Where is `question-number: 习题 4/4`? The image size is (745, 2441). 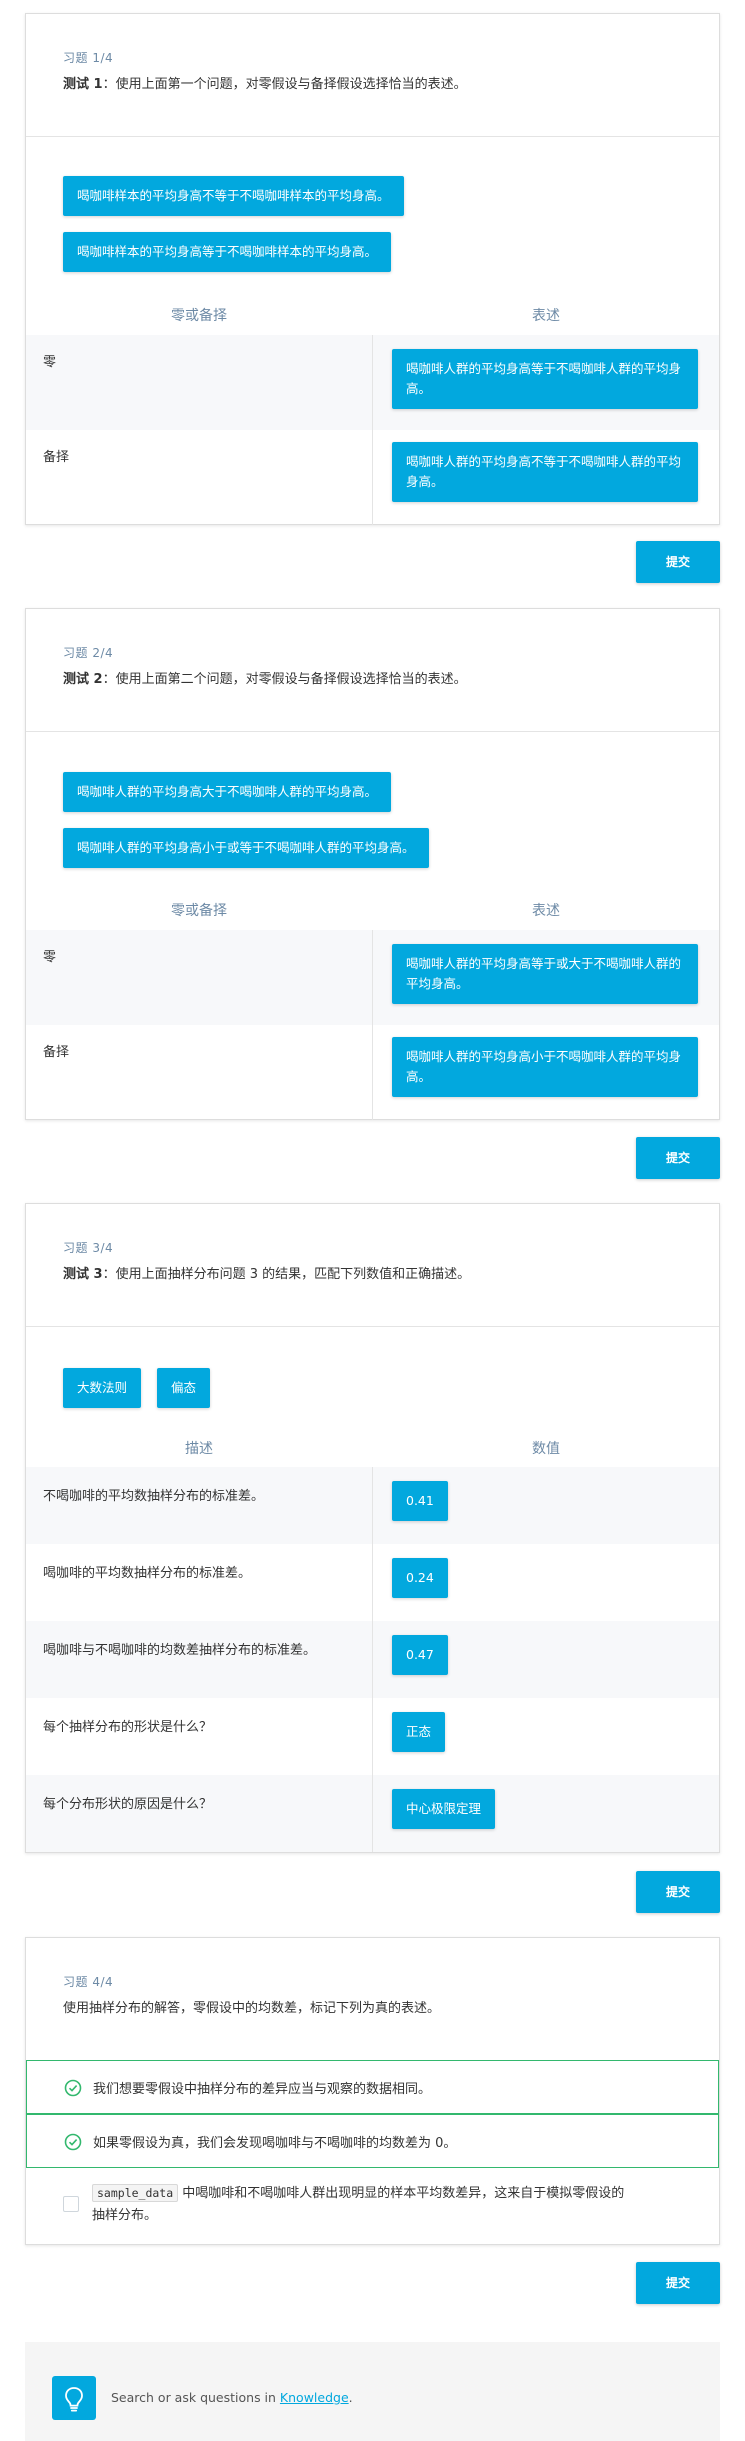
question-number: 习题 4/4 is located at coordinates (88, 1982).